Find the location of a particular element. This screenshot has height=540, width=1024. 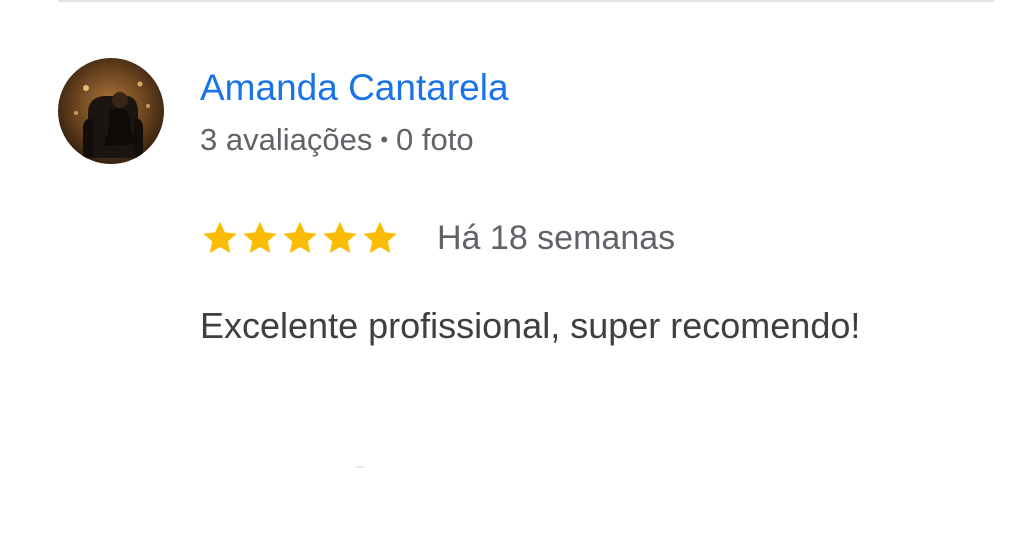

author-name-link: Amanda Cantarela is located at coordinates (354, 88).